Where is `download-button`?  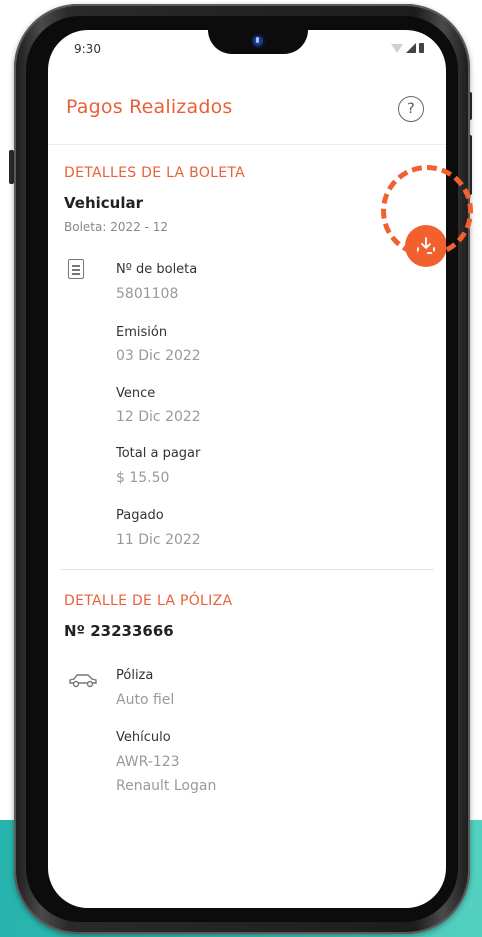 download-button is located at coordinates (425, 246).